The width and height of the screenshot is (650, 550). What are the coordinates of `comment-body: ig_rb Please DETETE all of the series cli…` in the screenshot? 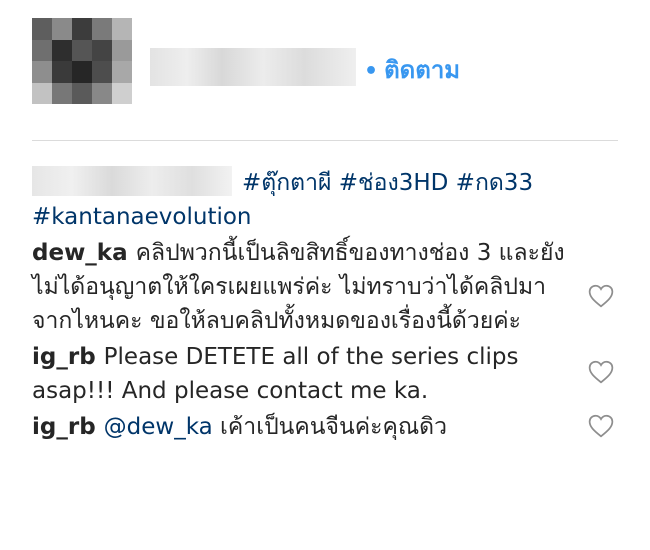 It's located at (304, 374).